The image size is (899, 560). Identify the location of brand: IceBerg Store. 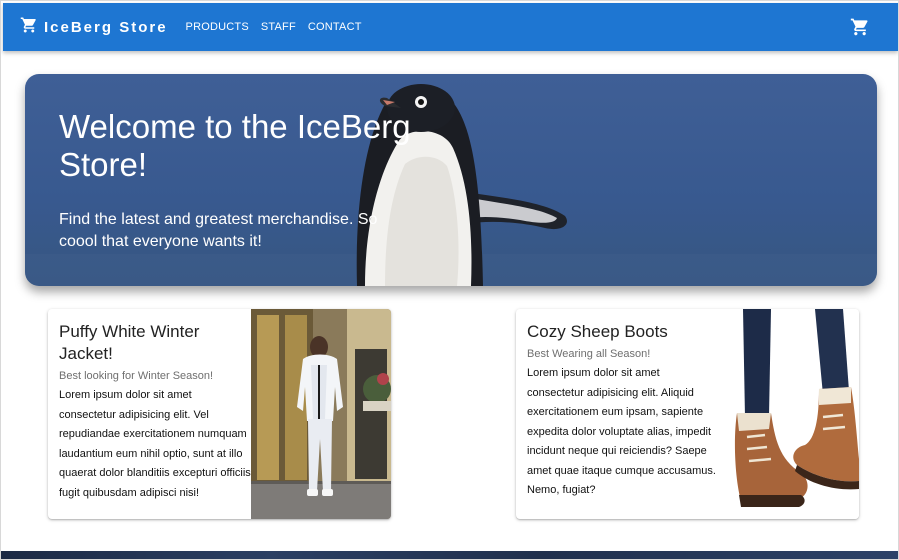
(94, 27).